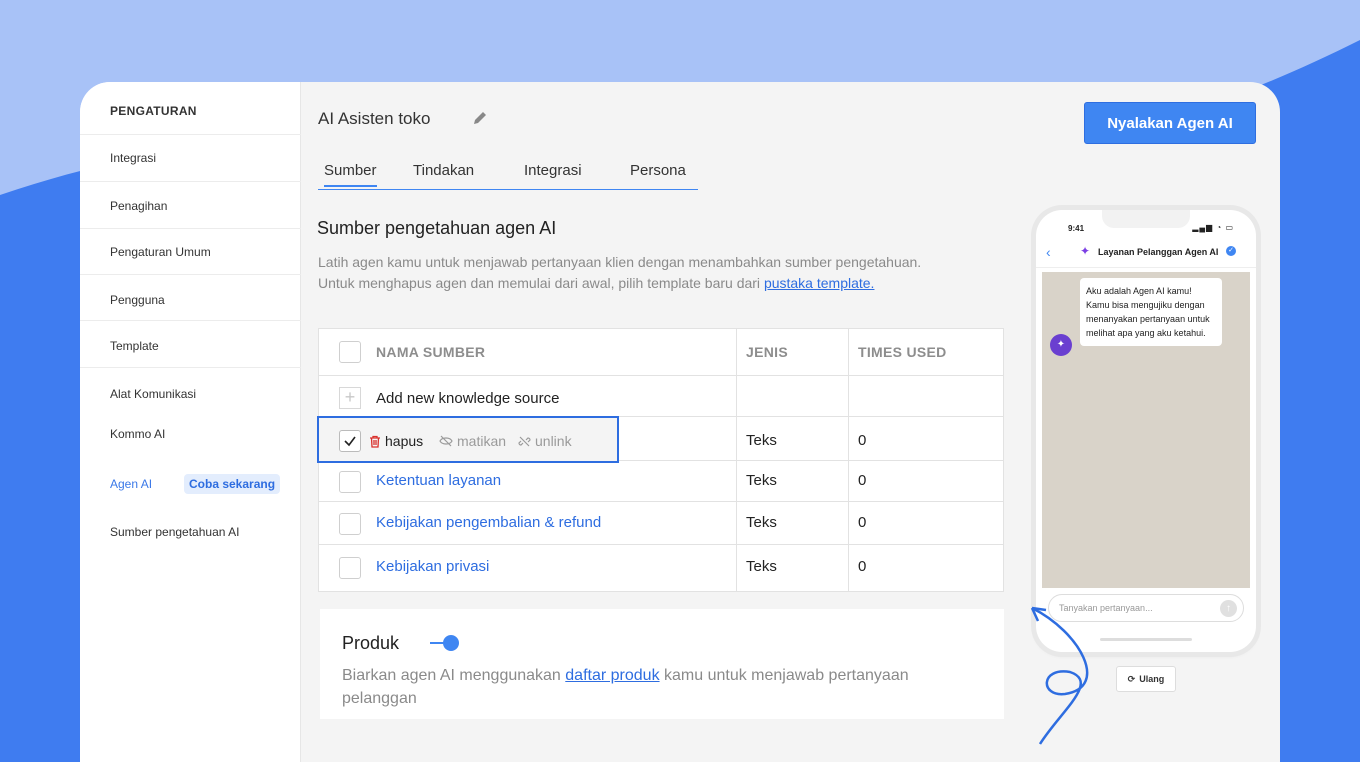 This screenshot has height=762, width=1360. I want to click on verified-icon: ✓, so click(1231, 251).